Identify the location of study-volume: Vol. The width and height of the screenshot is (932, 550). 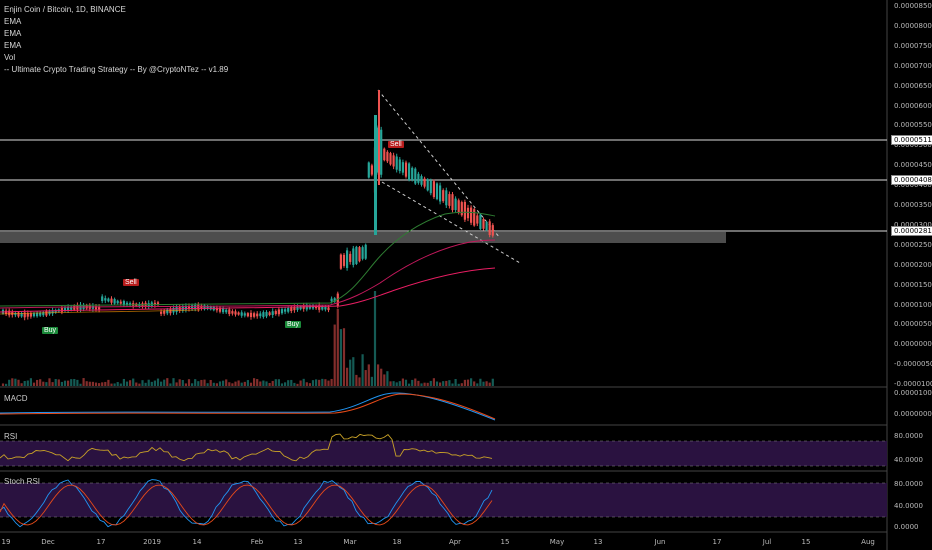
(9, 57).